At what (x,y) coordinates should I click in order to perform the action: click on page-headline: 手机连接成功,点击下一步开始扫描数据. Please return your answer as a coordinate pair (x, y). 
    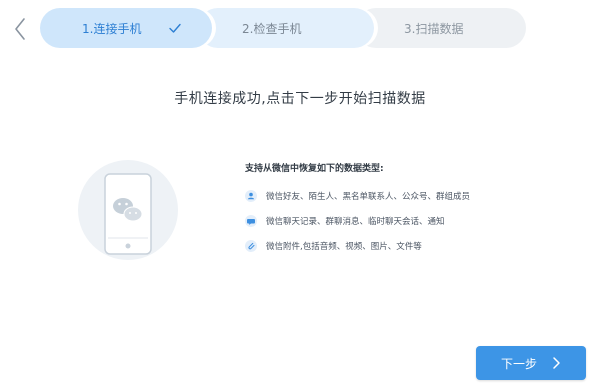
    Looking at the image, I should click on (300, 99).